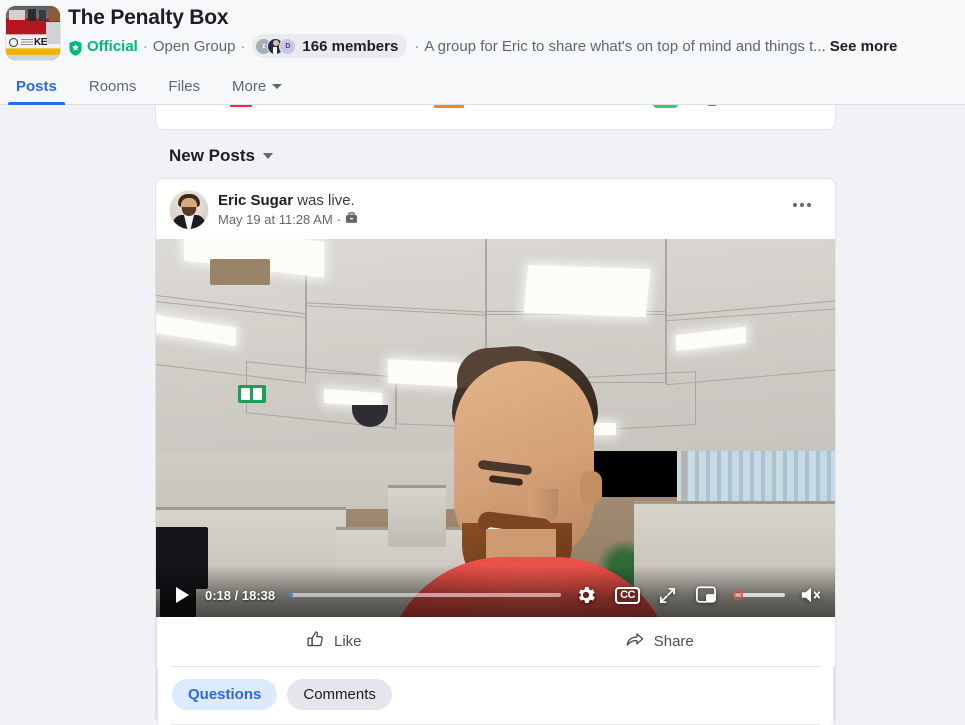 This screenshot has width=965, height=725. What do you see at coordinates (275, 43) in the screenshot?
I see `avatar-head` at bounding box center [275, 43].